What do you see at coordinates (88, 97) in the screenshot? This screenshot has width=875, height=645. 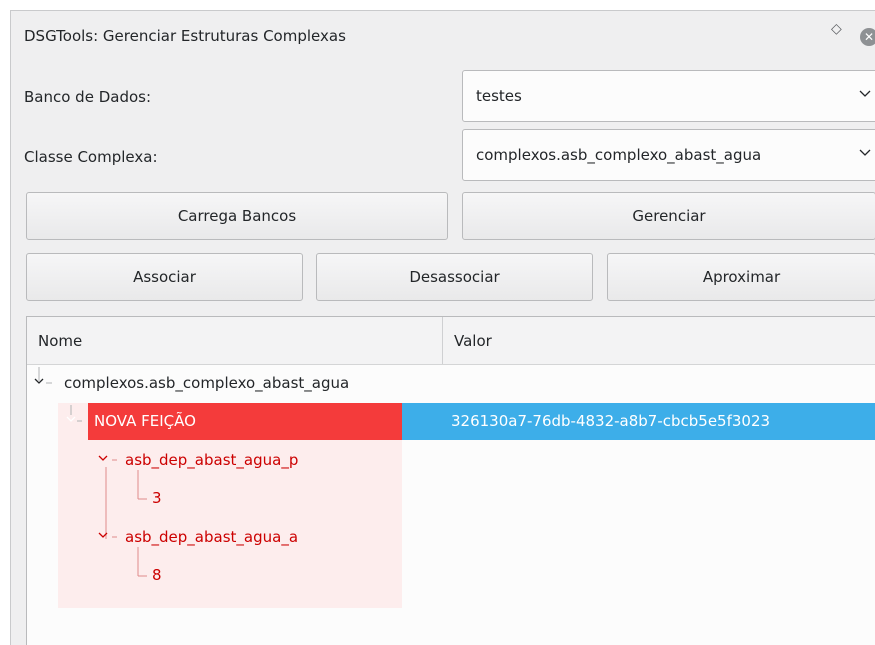 I see `database-label: Banco de Dados:` at bounding box center [88, 97].